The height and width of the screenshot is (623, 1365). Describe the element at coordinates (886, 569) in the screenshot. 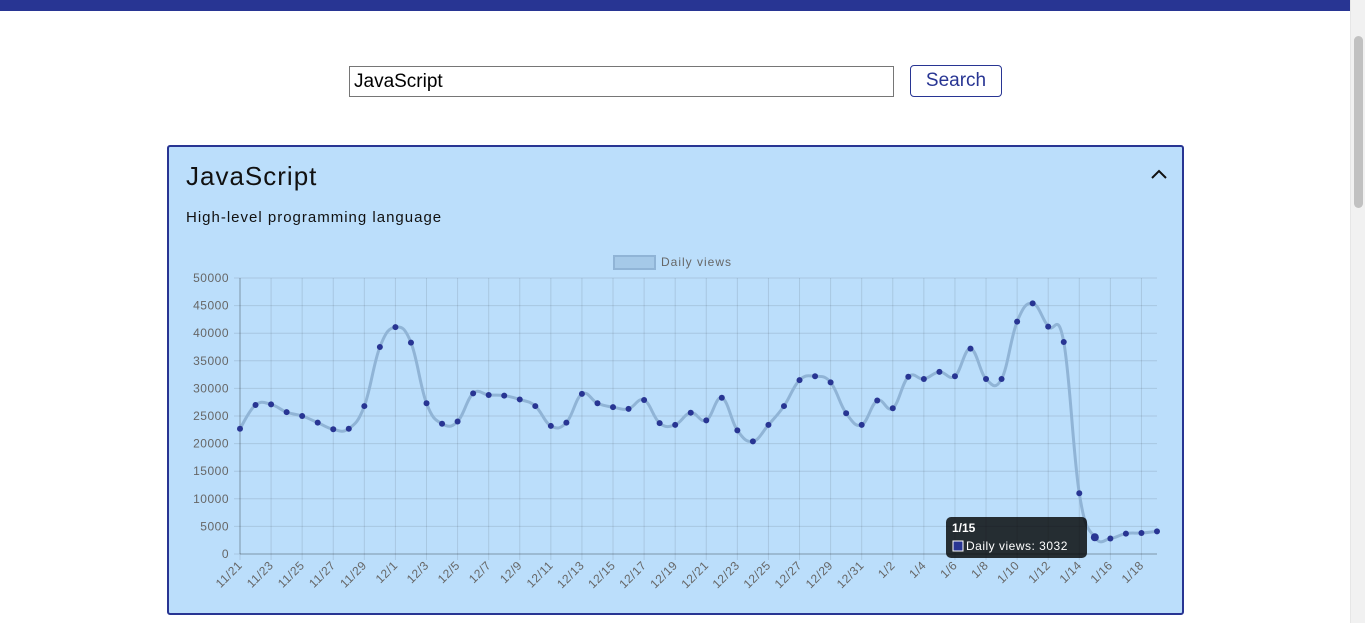

I see `x-tick-label: 1/2` at that location.